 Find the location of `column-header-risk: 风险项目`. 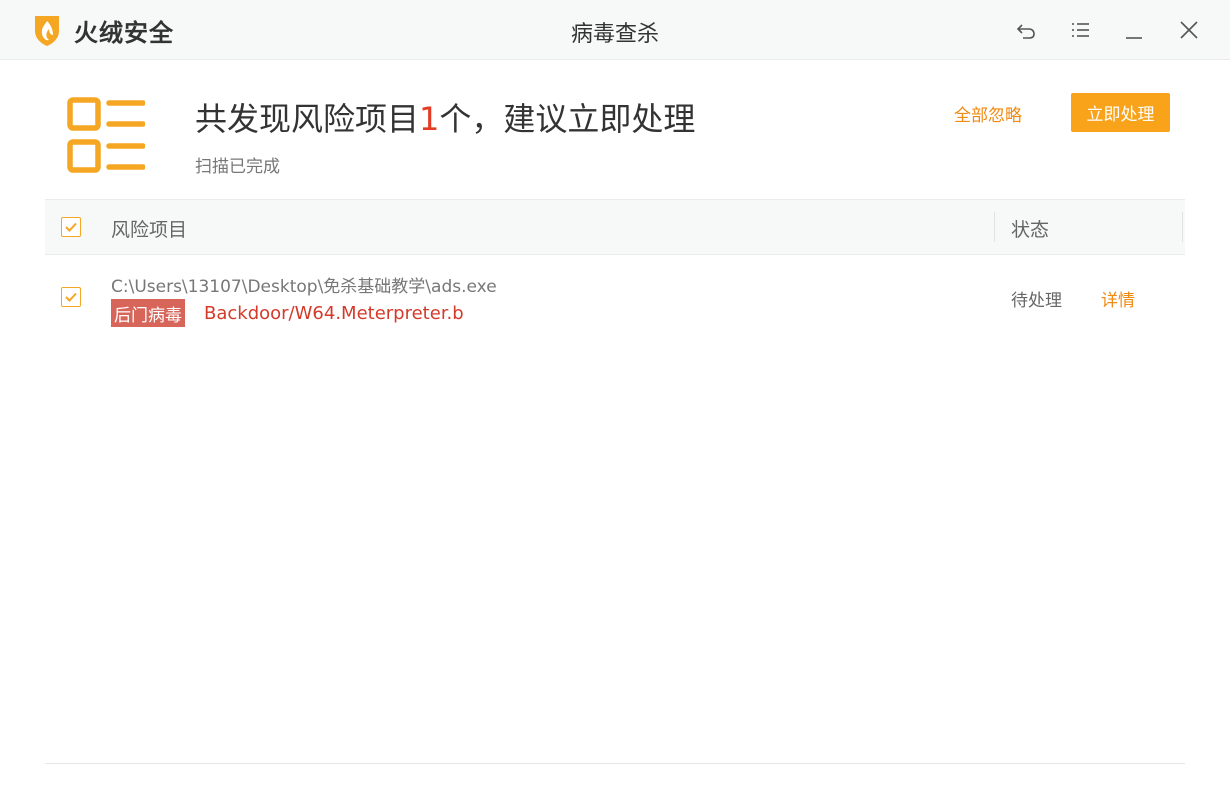

column-header-risk: 风险项目 is located at coordinates (149, 230).